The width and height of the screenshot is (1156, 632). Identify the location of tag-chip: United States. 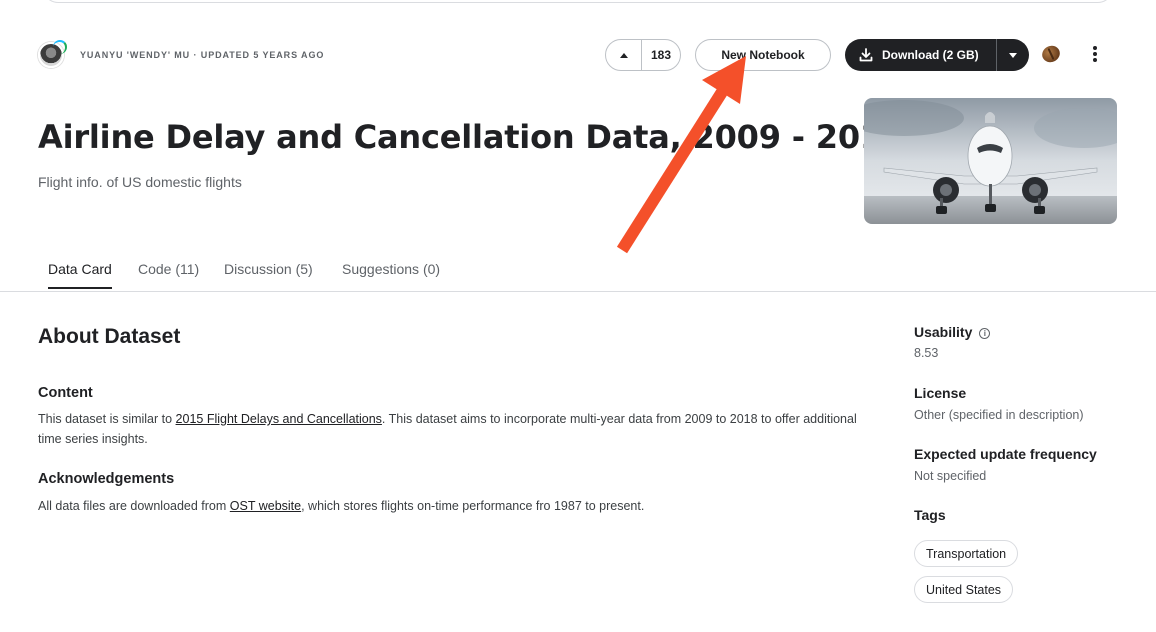
(964, 589).